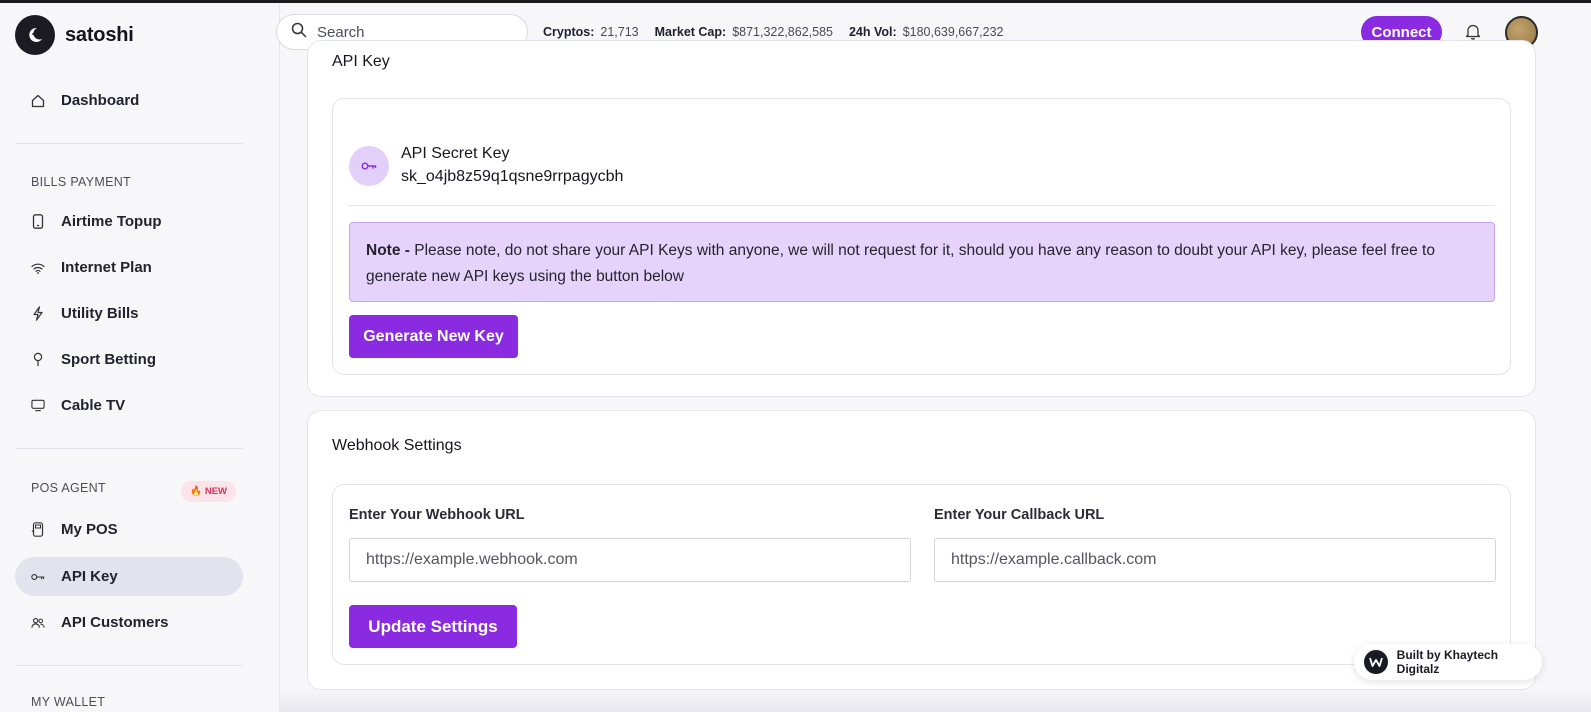 The image size is (1591, 712). I want to click on sidebar-item-label: Airtime Topup, so click(111, 221).